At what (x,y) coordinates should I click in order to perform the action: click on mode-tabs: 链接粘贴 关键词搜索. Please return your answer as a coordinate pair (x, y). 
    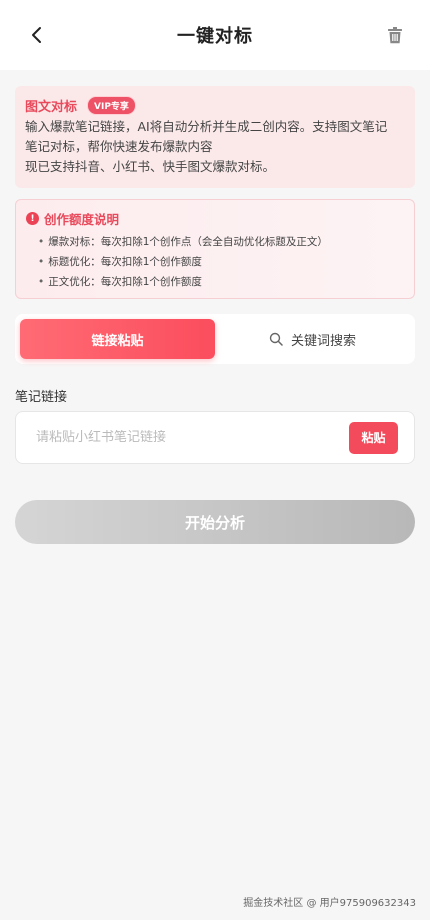
    Looking at the image, I should click on (215, 339).